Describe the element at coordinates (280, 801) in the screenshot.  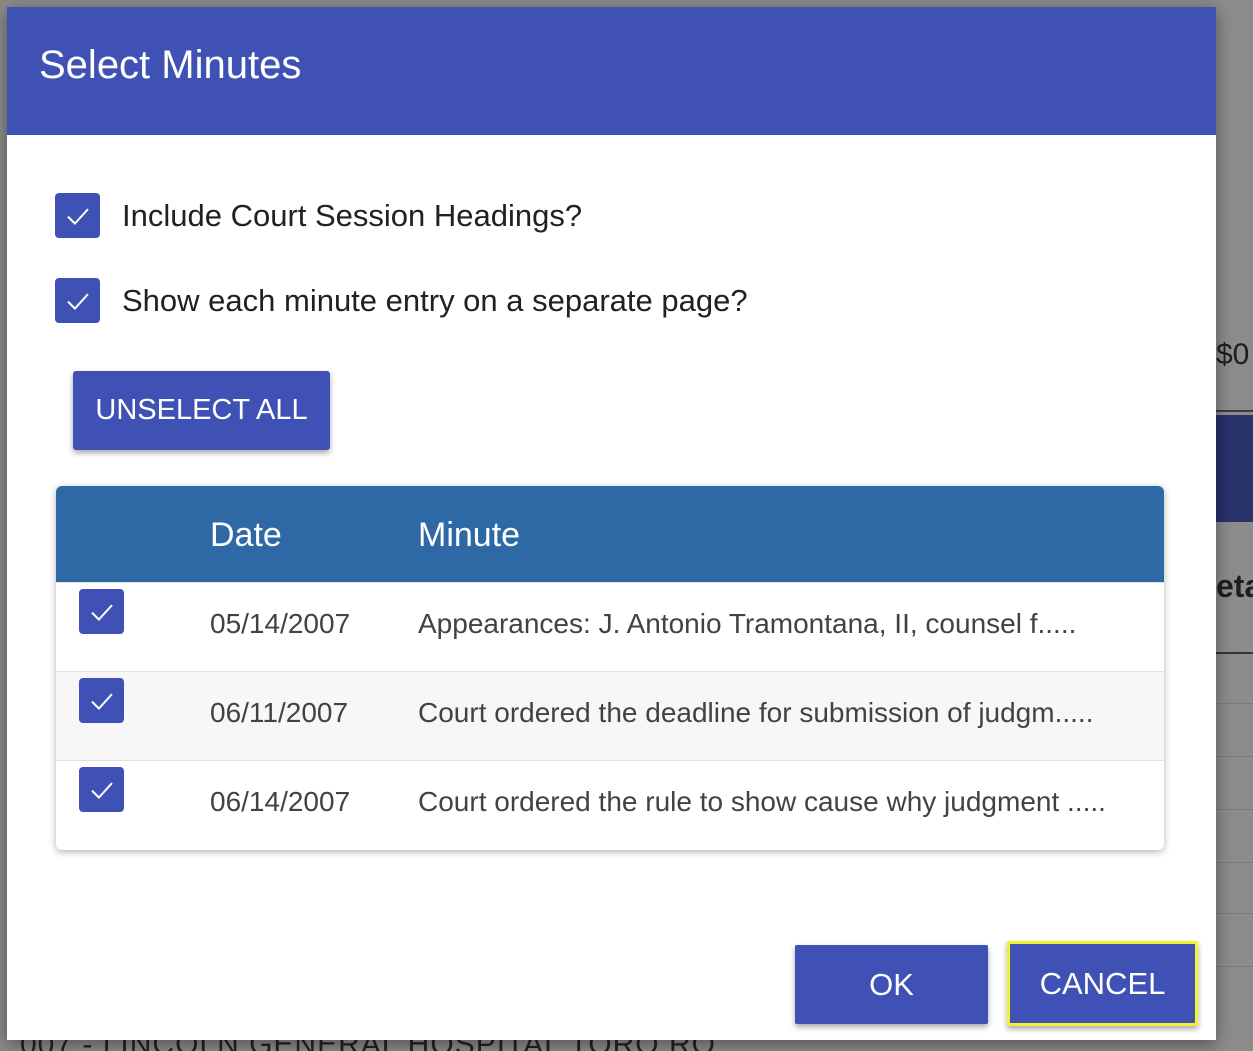
I see `row-date: 06/14/2007` at that location.